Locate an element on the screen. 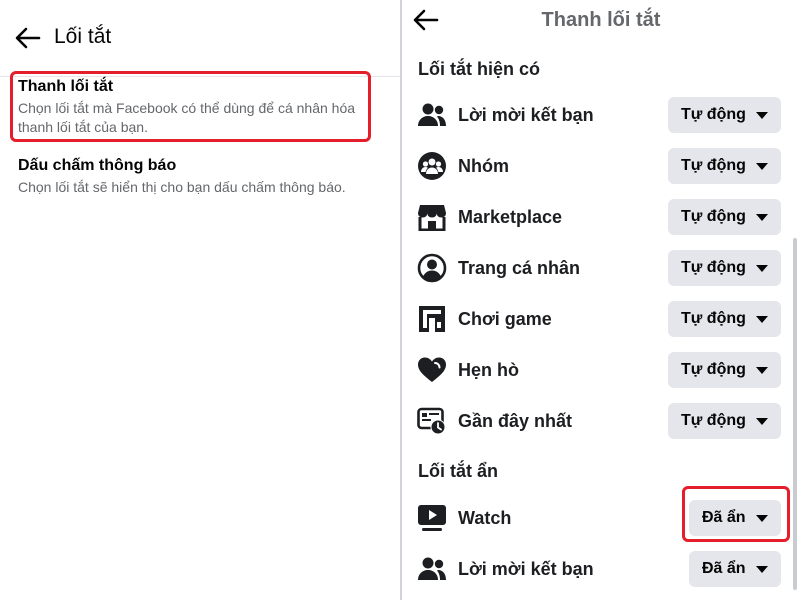 The height and width of the screenshot is (600, 800). option-title: Dấu chấm thông báo is located at coordinates (97, 165).